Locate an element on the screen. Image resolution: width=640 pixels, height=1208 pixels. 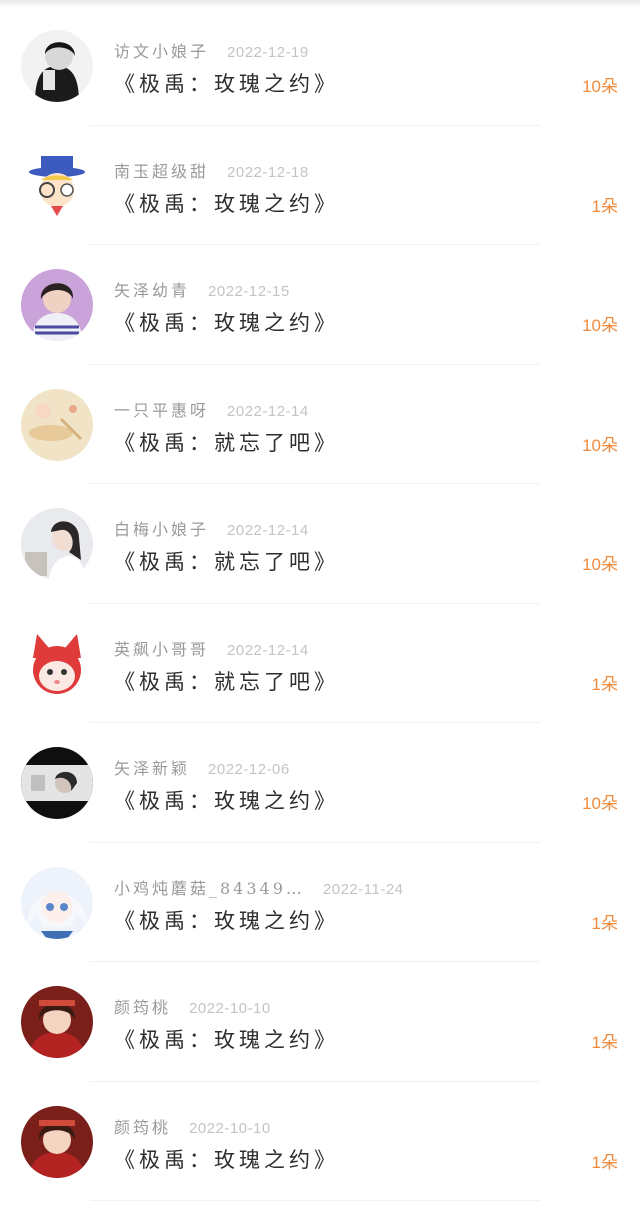
list-item: 一只平惠呀 2022-12-14 《极禹：就忘了吧》 10朵 is located at coordinates (320, 425).